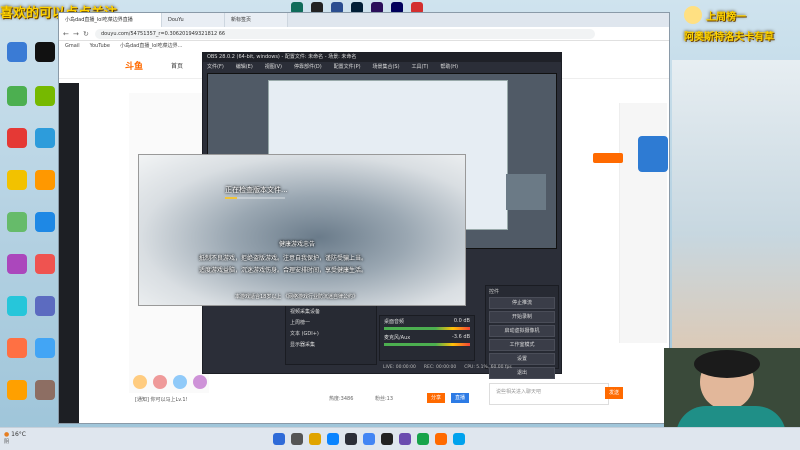 This screenshot has width=800, height=450. I want to click on promo-button, so click(608, 158).